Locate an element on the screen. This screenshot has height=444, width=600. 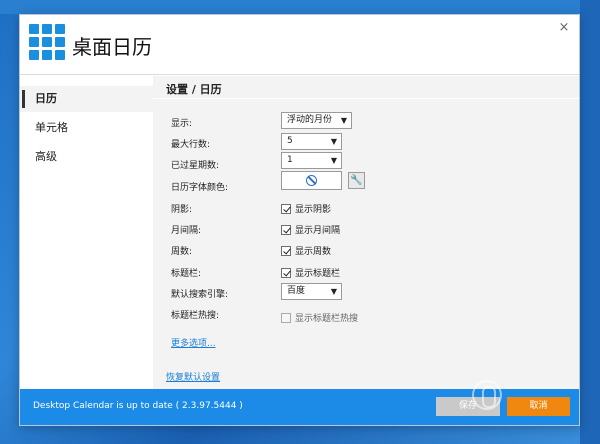
desktop-background-top is located at coordinates (300, 7).